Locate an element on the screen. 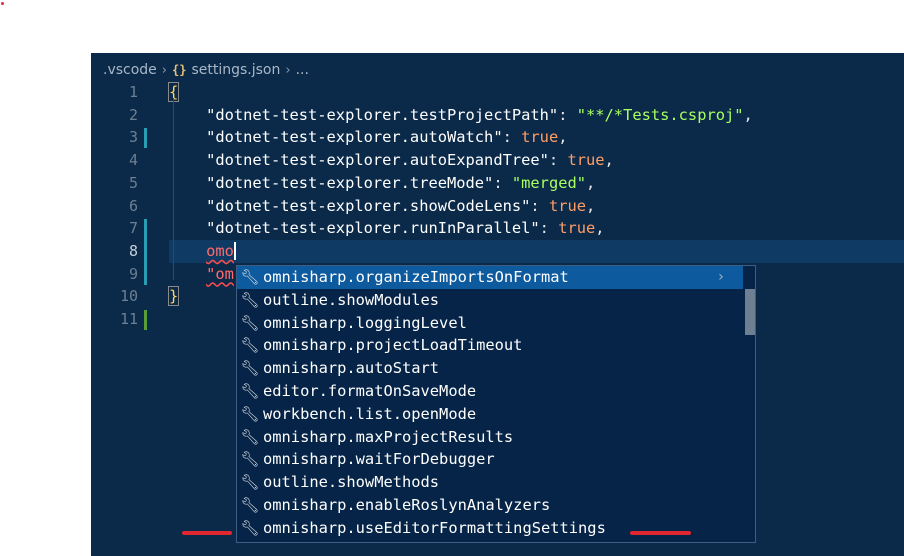 The image size is (904, 556). code-line: "dotnet-test-explorer.autoWatch": true, is located at coordinates (387, 137).